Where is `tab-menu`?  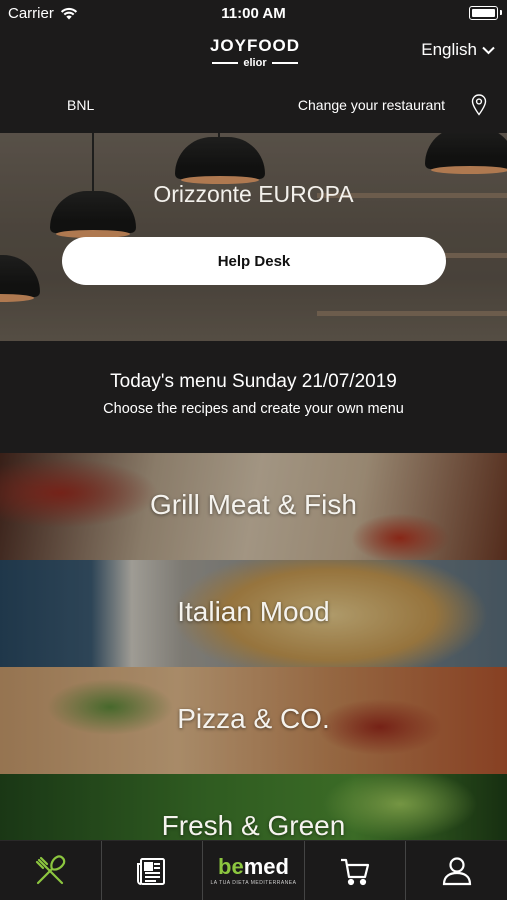 tab-menu is located at coordinates (51, 870).